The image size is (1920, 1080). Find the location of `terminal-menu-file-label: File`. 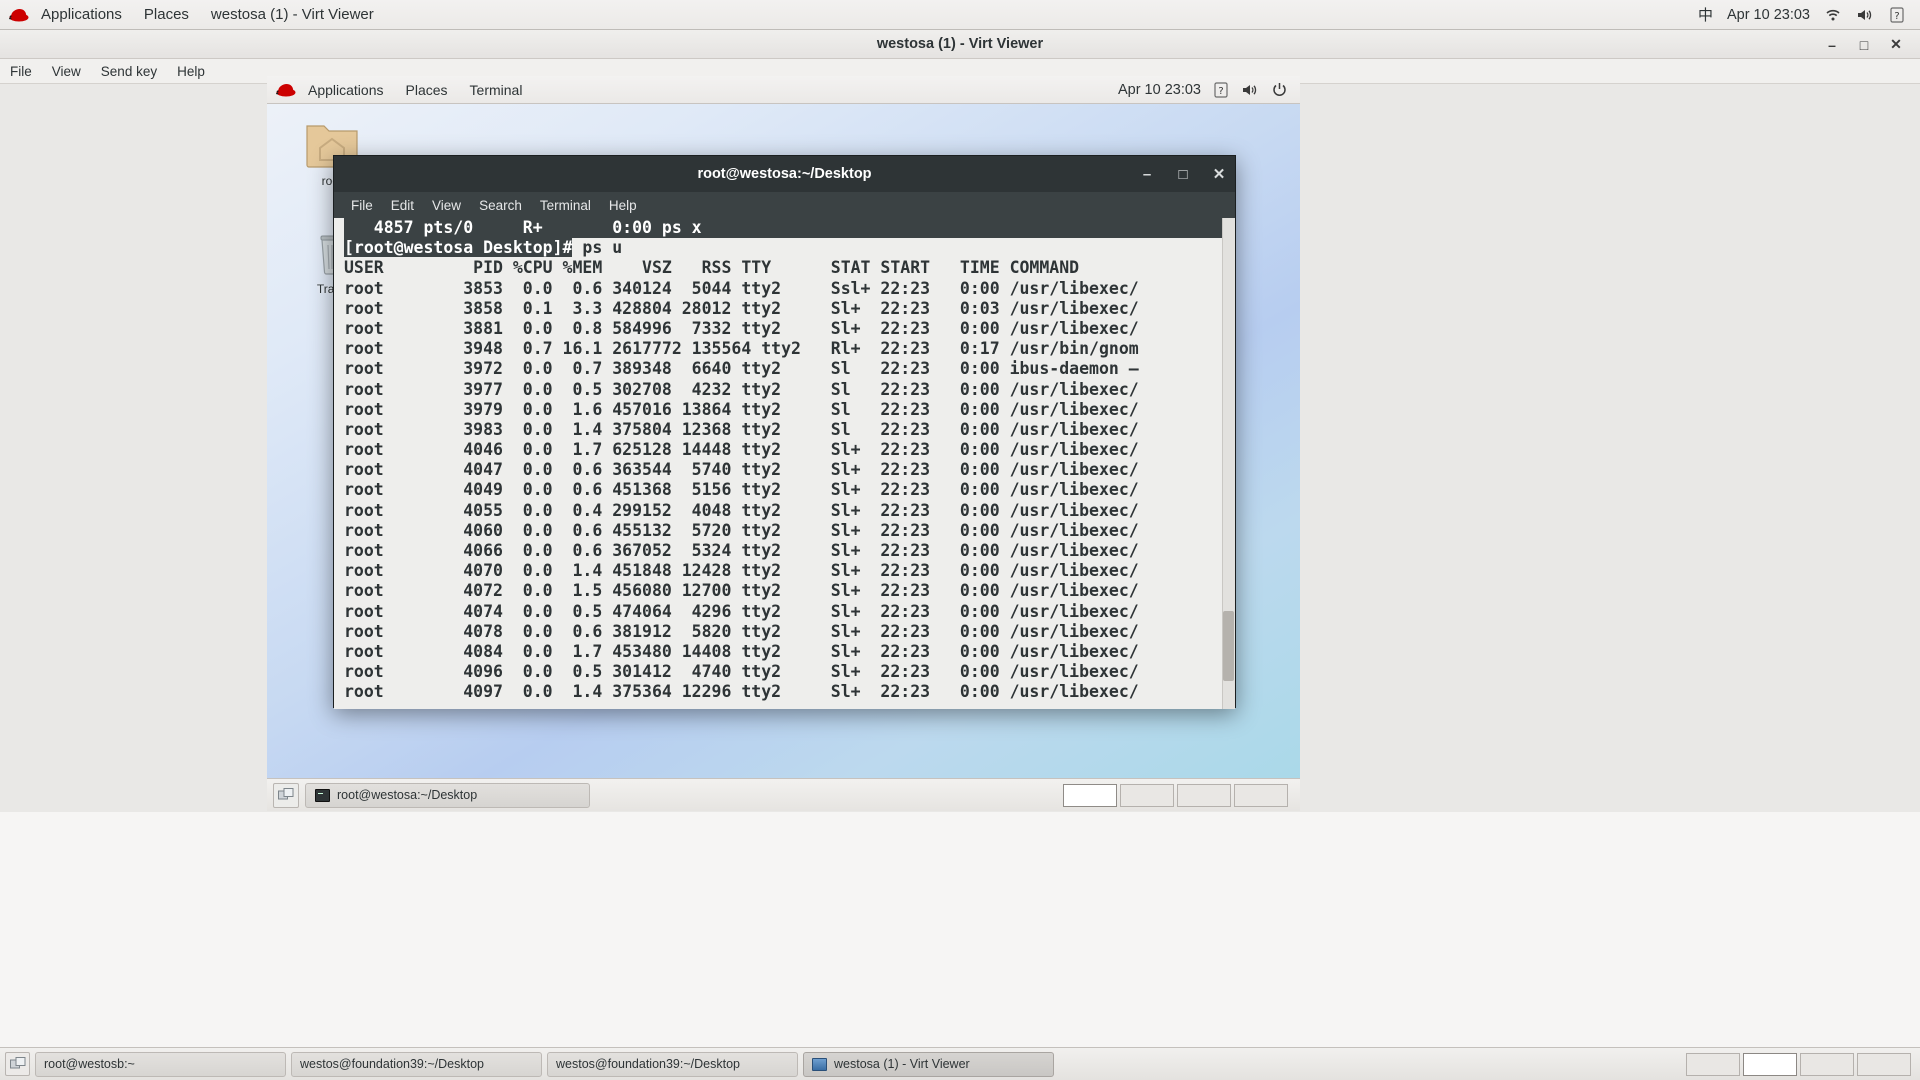

terminal-menu-file-label: File is located at coordinates (362, 205).